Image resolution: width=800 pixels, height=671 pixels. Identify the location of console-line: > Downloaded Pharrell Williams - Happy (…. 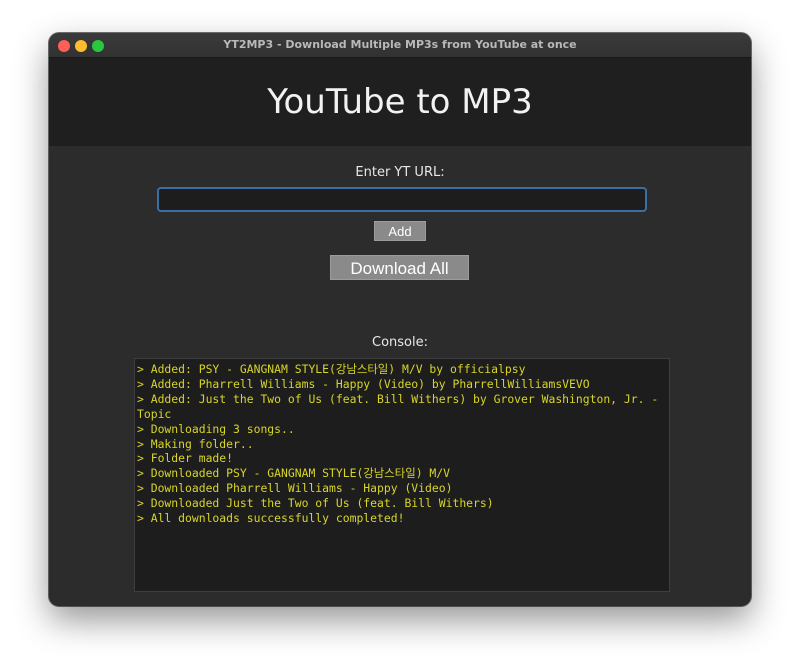
(295, 488).